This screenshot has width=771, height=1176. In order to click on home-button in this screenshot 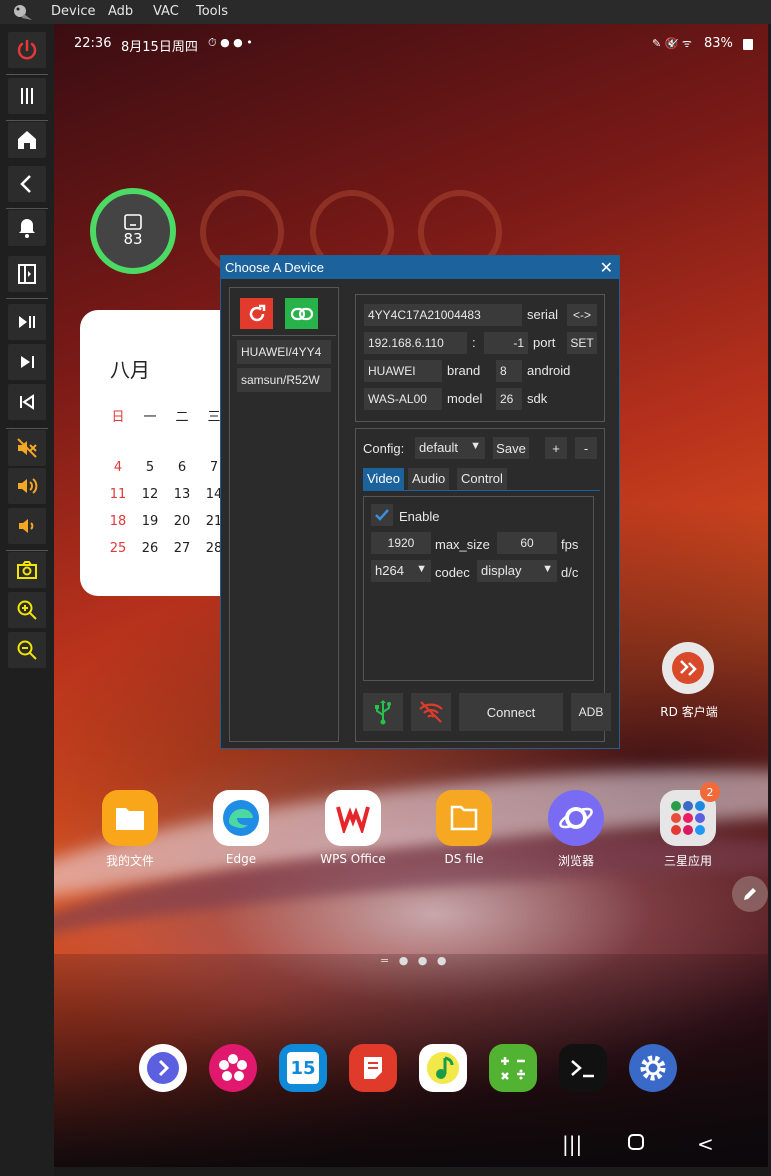, I will do `click(27, 140)`.